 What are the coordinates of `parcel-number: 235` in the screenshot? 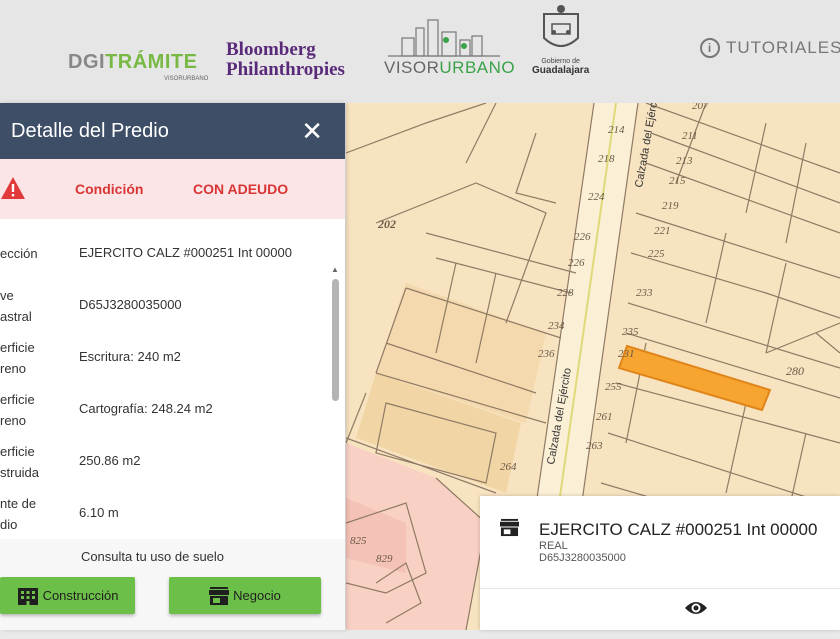 It's located at (630, 332).